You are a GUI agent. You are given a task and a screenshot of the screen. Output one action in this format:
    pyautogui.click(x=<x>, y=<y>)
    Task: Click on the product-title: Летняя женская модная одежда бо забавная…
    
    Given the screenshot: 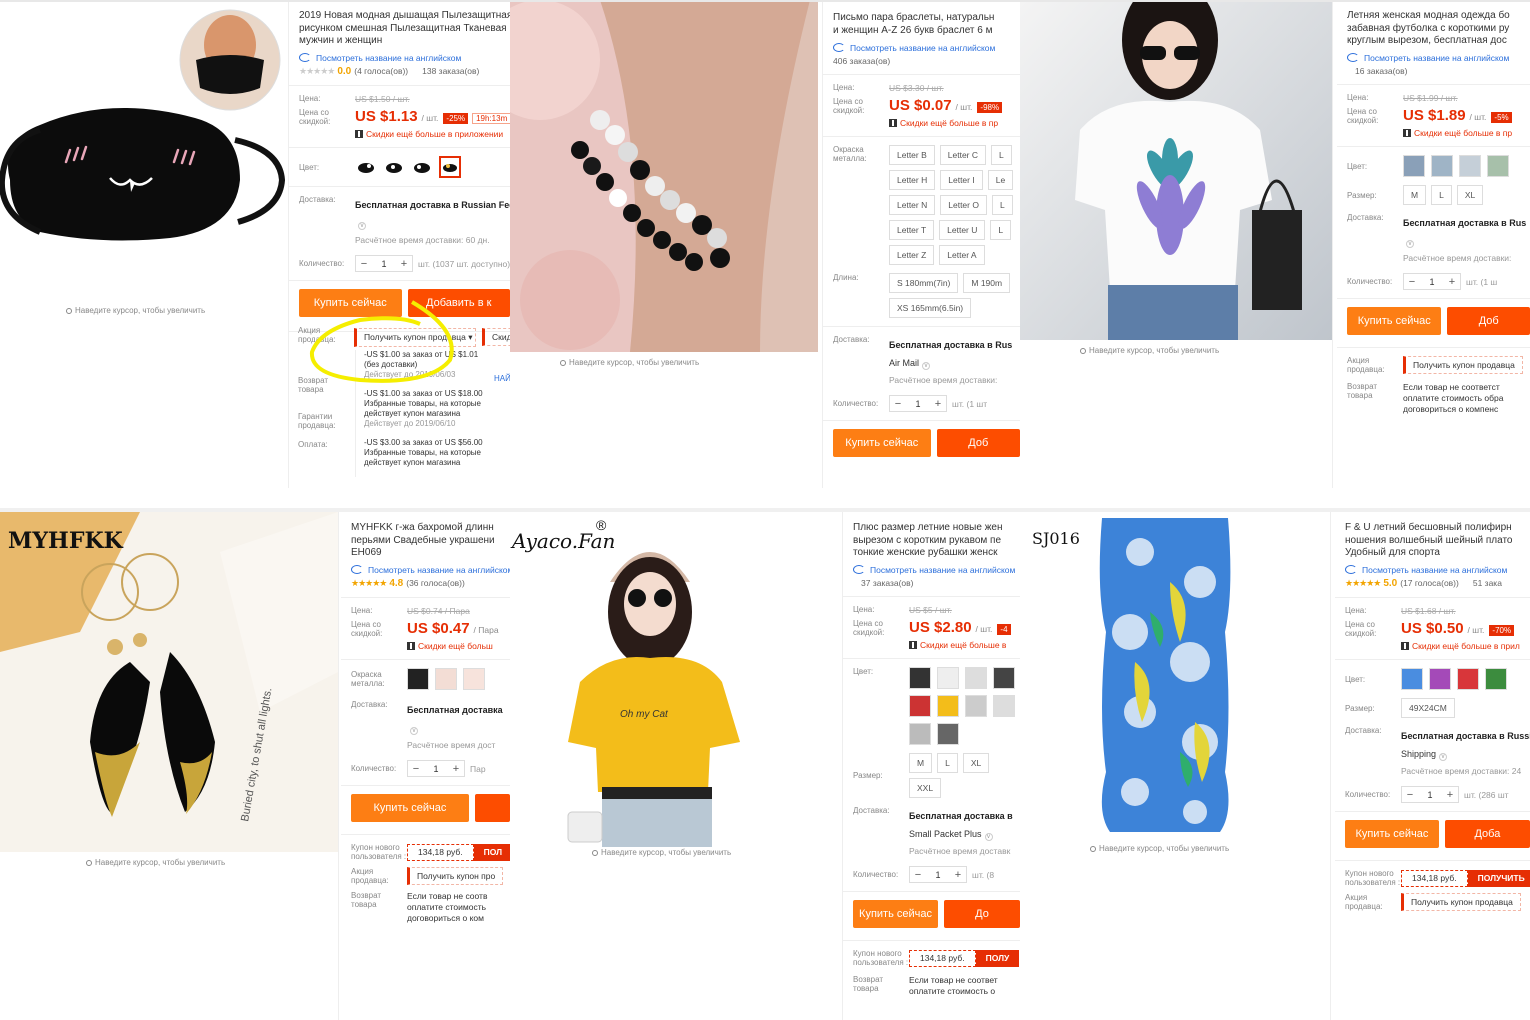 What is the action you would take?
    pyautogui.click(x=1438, y=30)
    